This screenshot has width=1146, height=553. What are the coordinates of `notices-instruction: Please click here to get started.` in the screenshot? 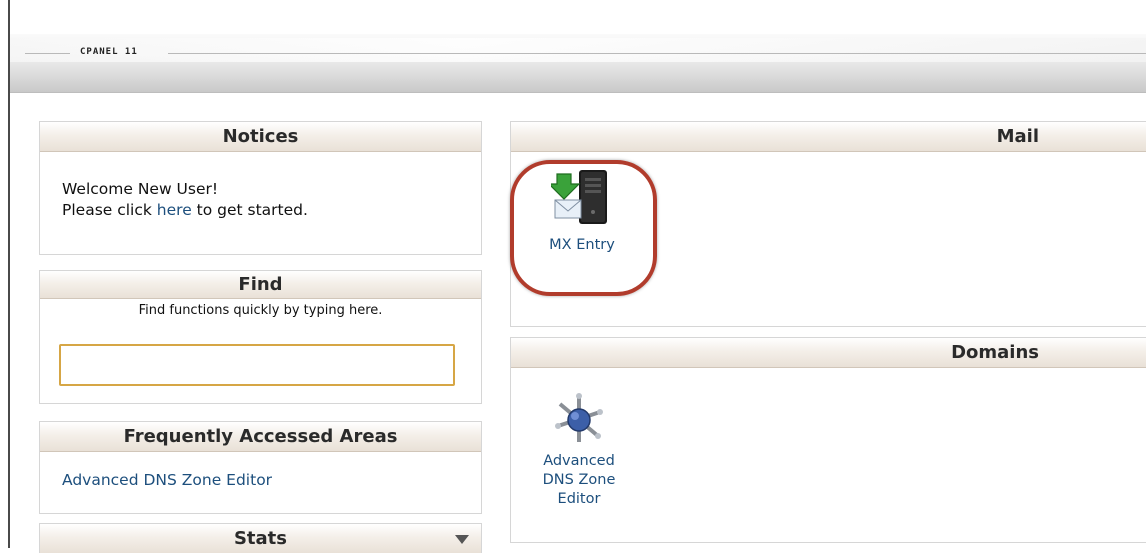 It's located at (185, 210).